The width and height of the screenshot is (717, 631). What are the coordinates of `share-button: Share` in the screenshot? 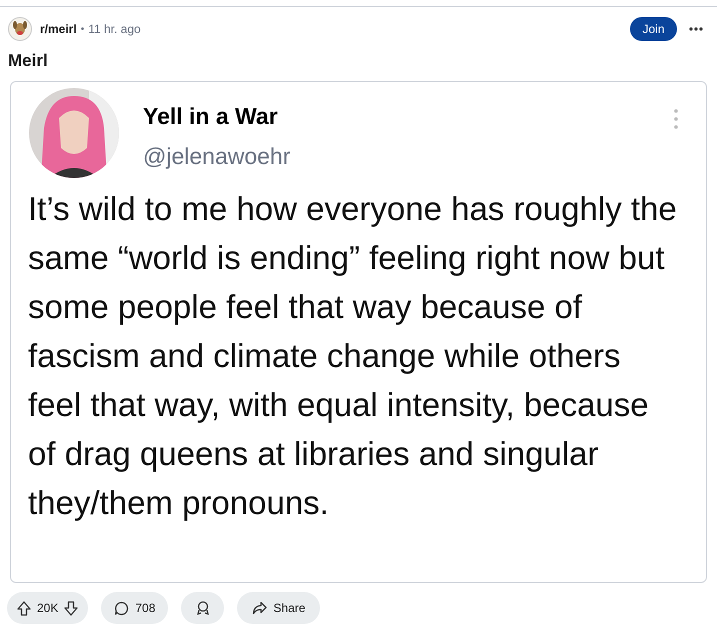 It's located at (278, 608).